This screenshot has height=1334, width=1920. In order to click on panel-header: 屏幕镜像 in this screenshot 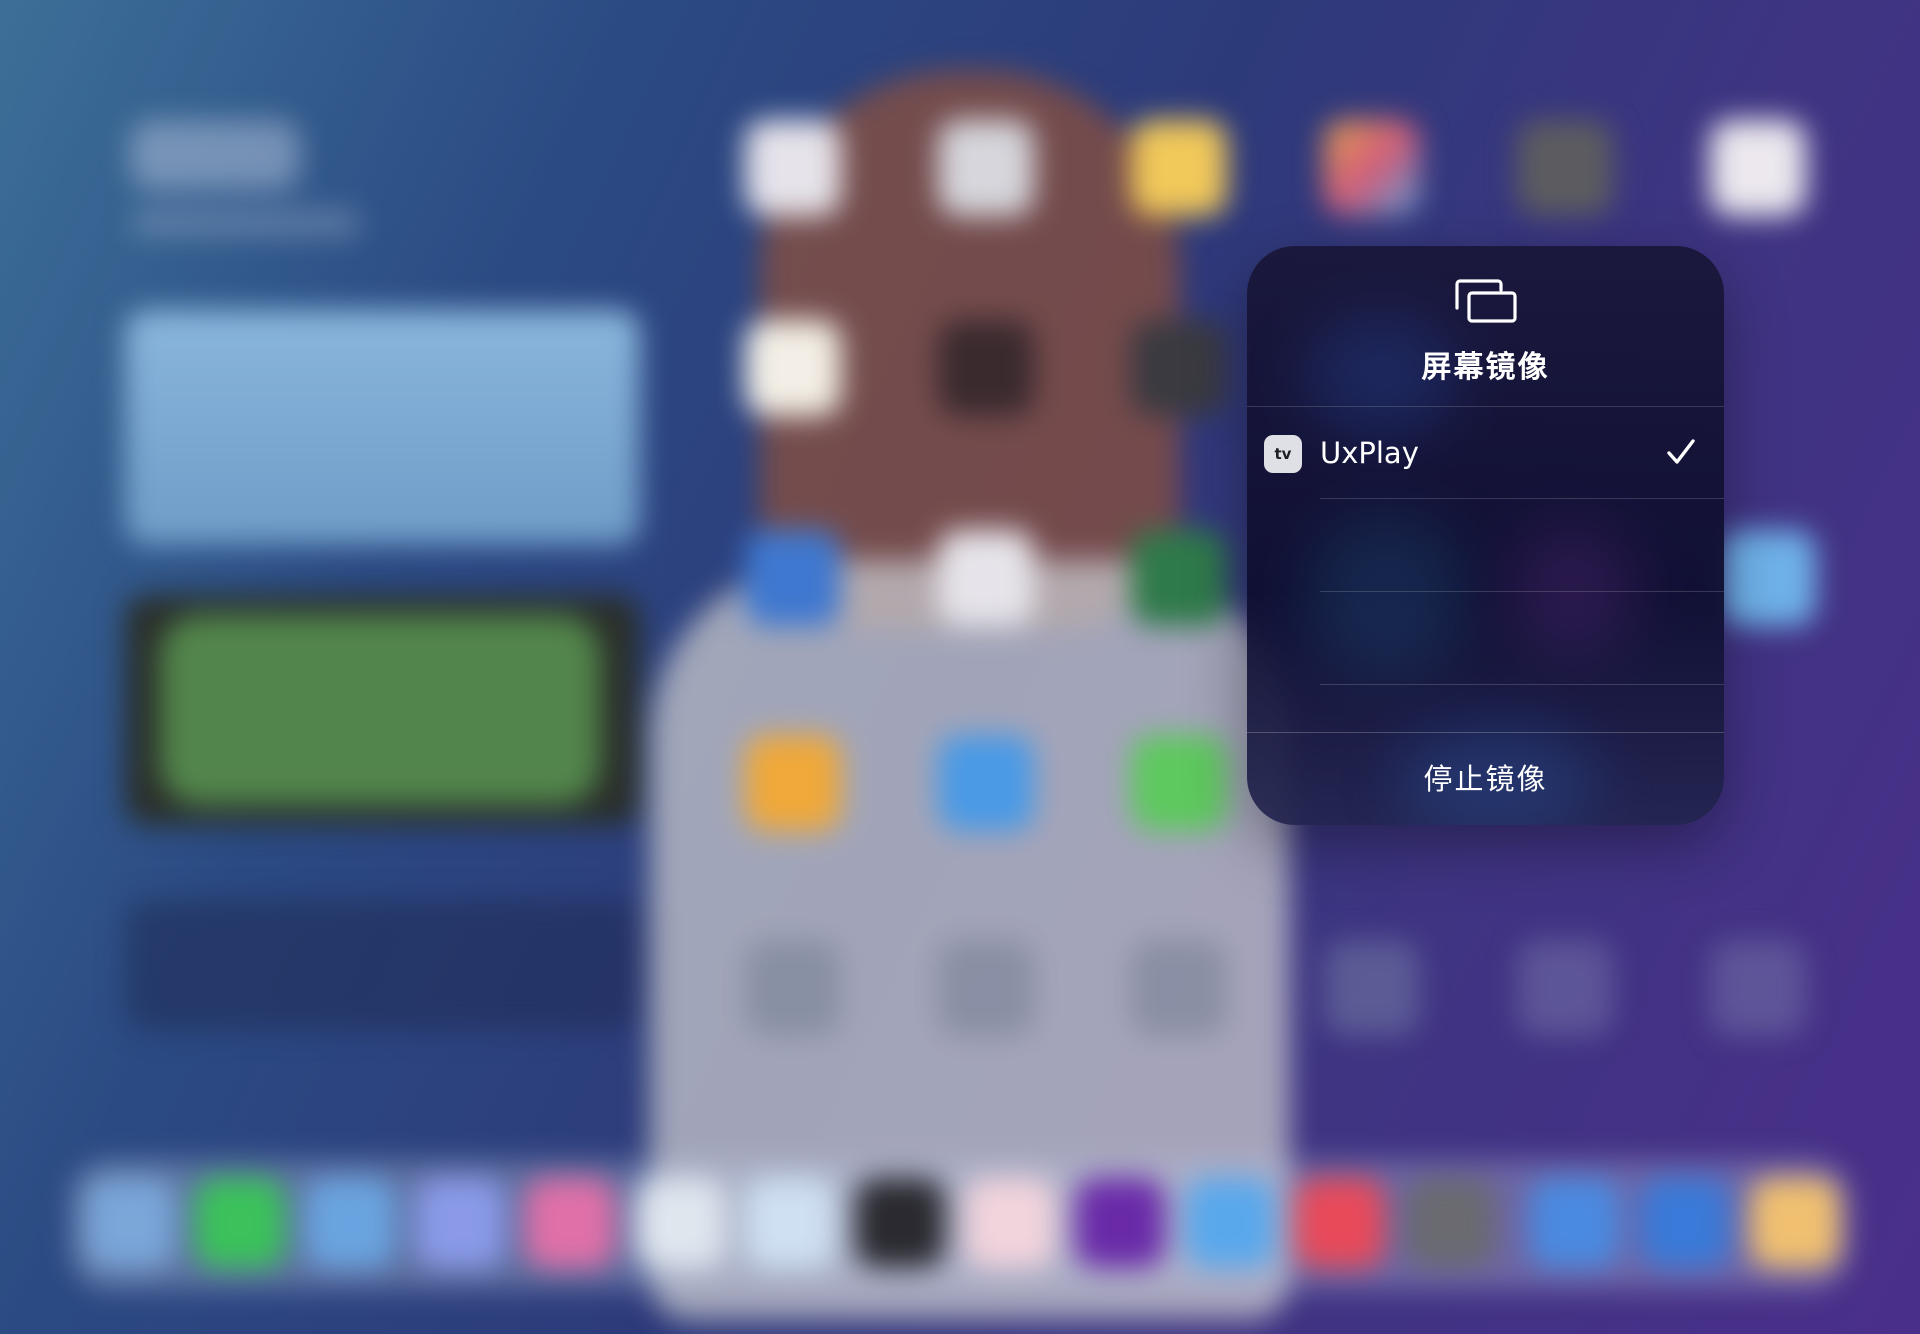, I will do `click(1485, 326)`.